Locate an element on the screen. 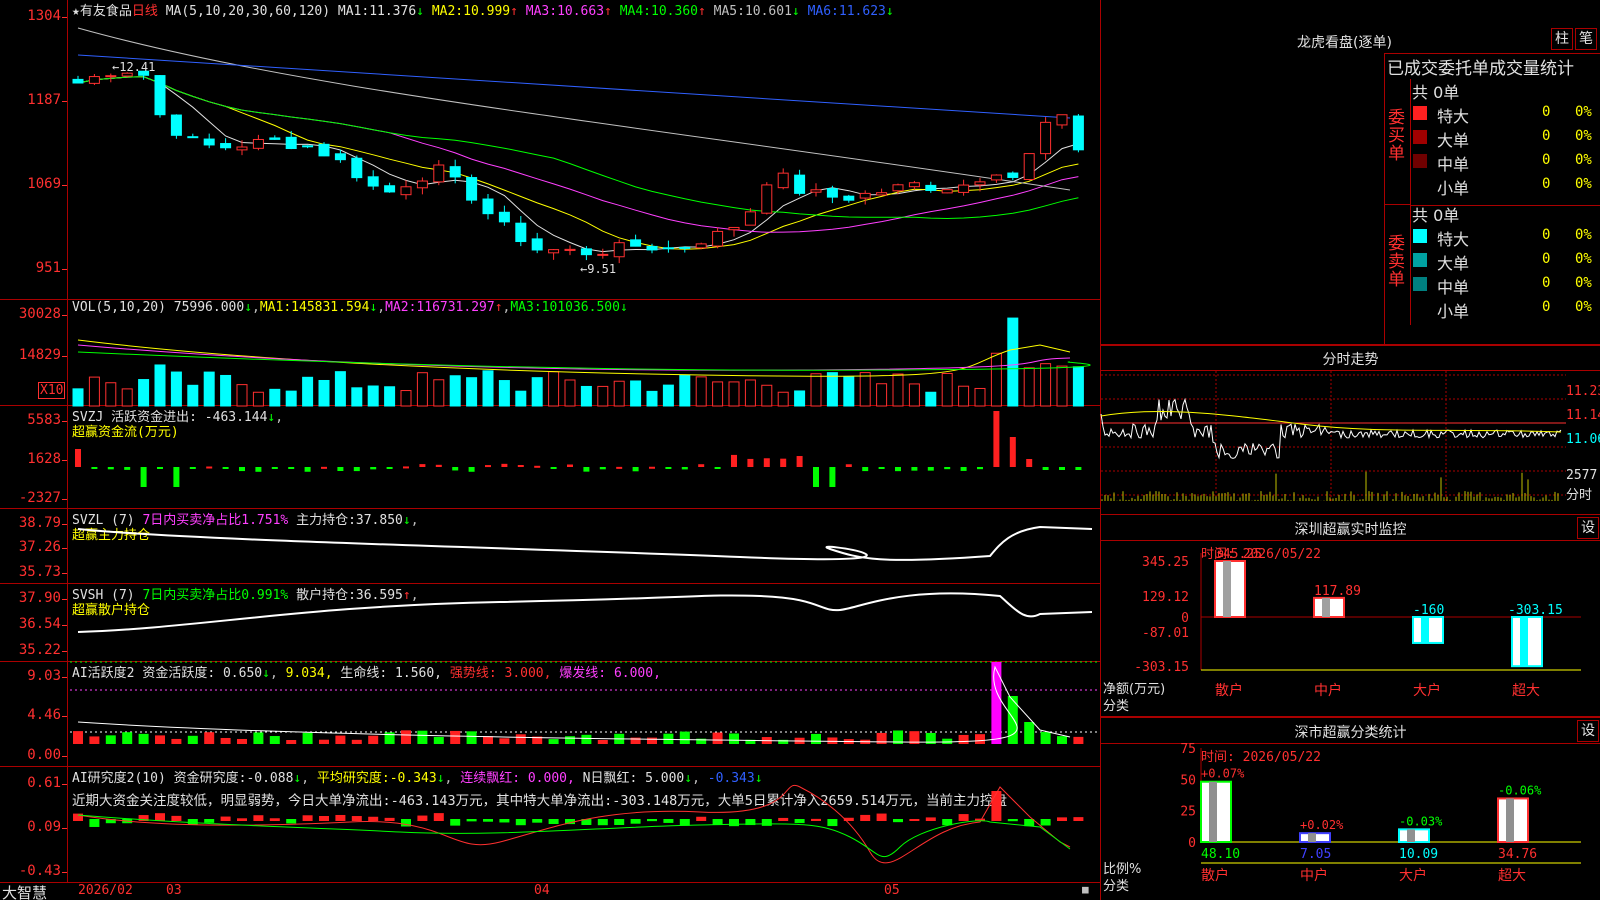 This screenshot has width=1600, height=900. intraday-panel: 分时走势 11.23 11.14 11.06 2577 分时 is located at coordinates (1350, 430).